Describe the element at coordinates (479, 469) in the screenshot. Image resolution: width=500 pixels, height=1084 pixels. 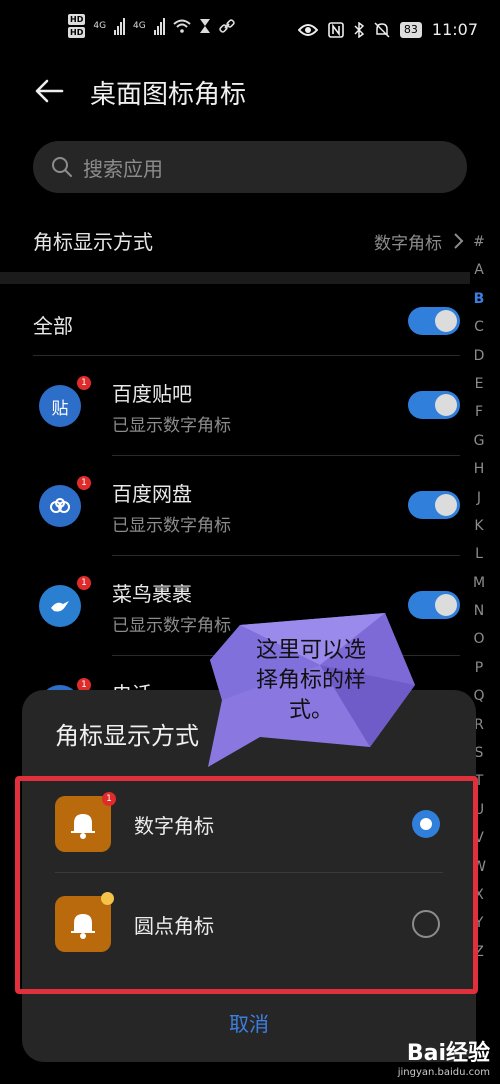
I see `index-letter: H` at that location.